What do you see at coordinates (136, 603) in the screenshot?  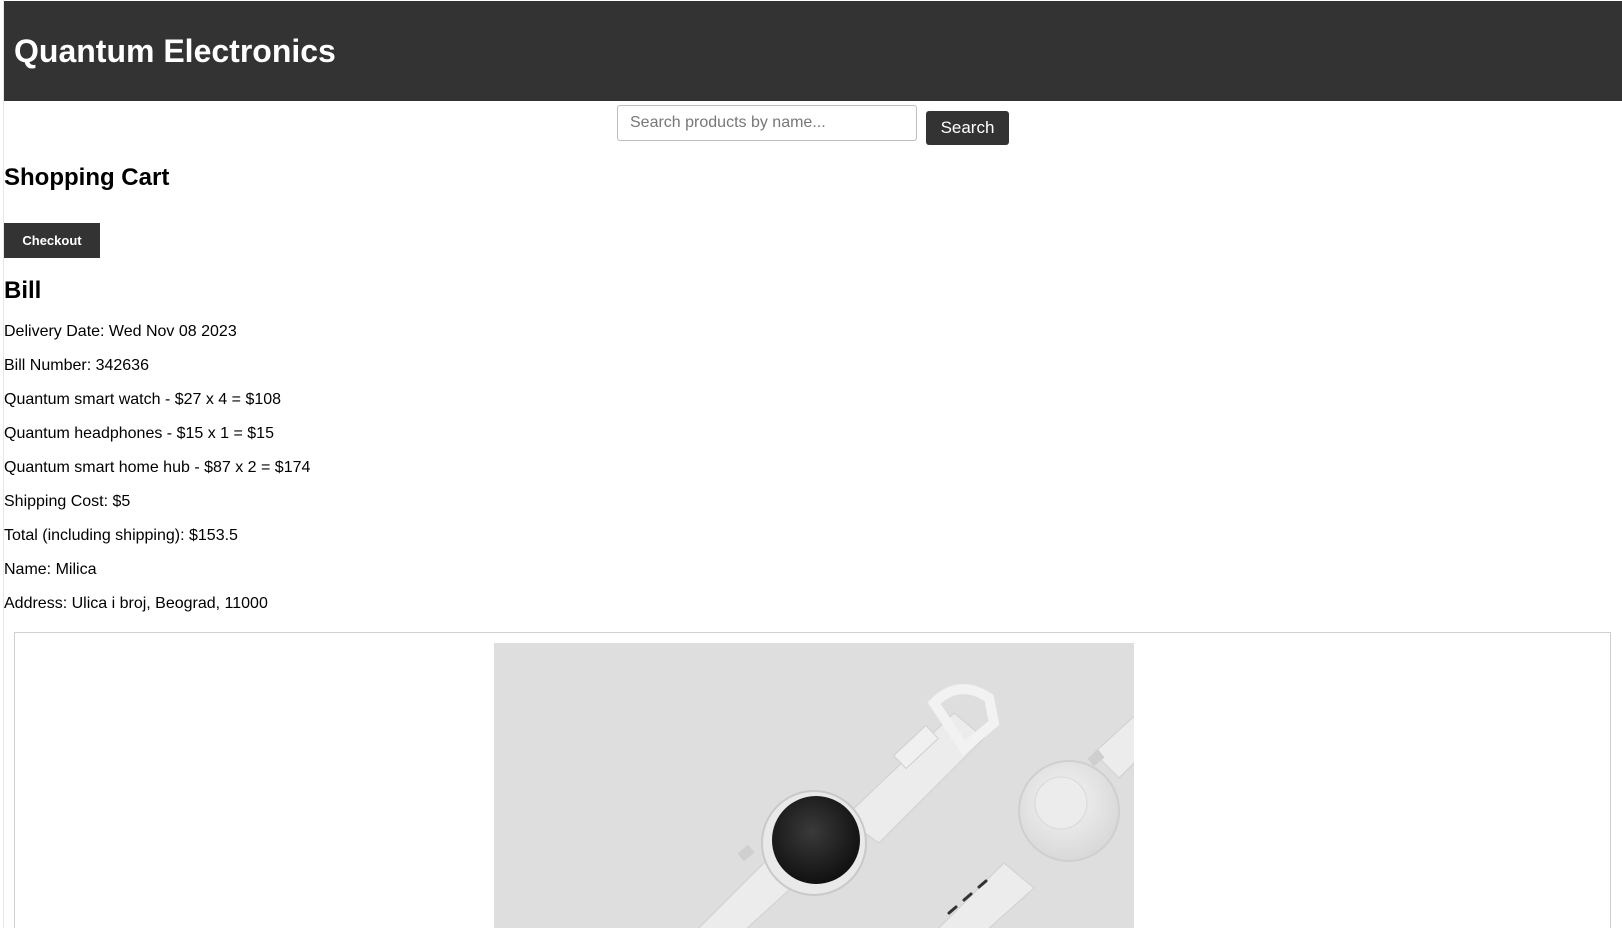 I see `bill-address: Address: Ulica i broj, Beograd, 11000` at bounding box center [136, 603].